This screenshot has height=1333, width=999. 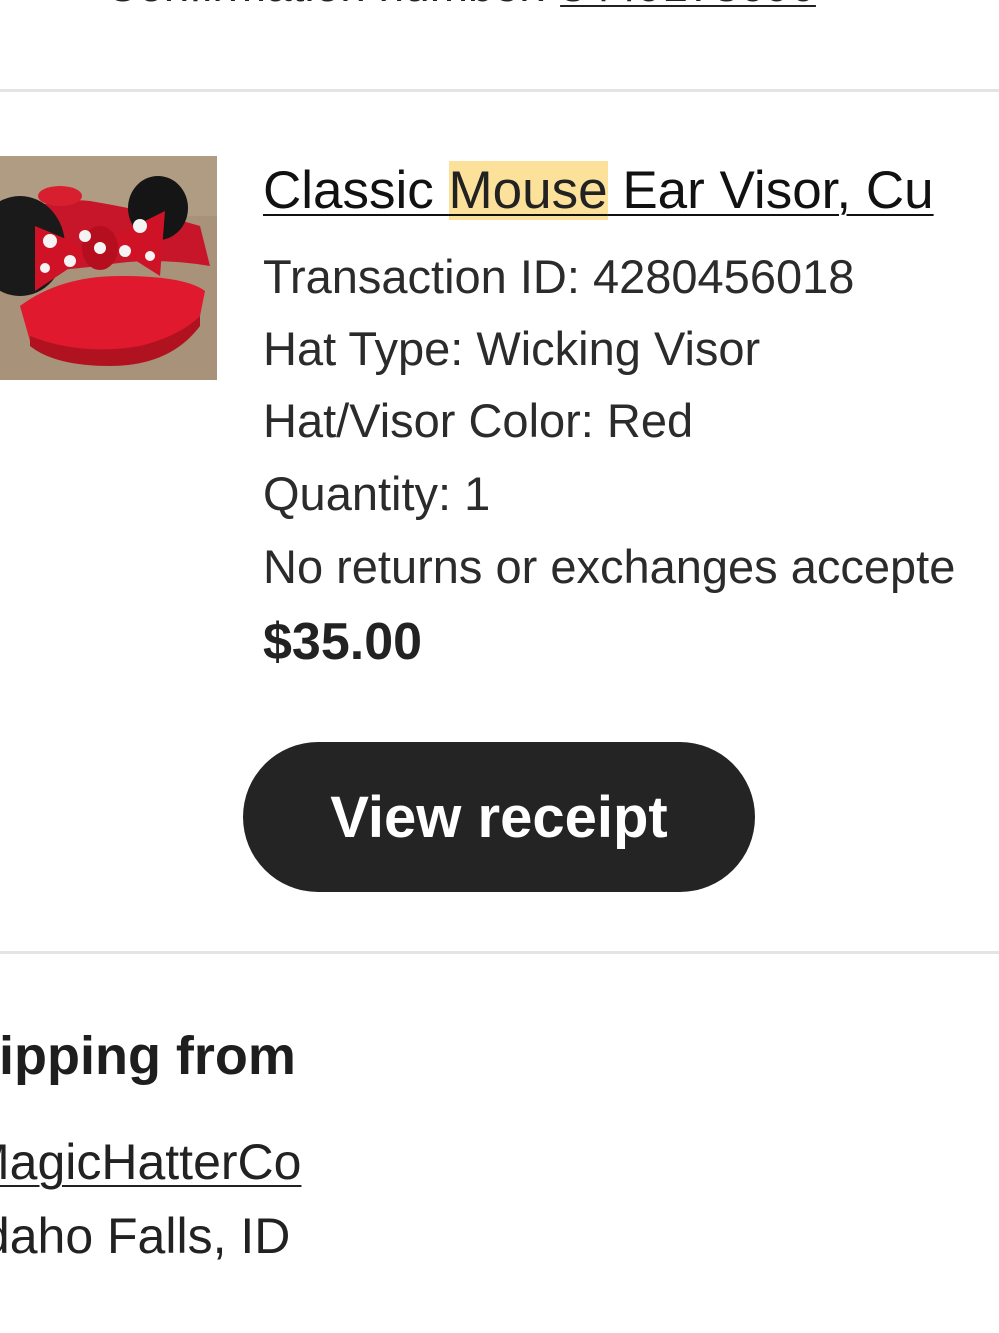 What do you see at coordinates (770, 190) in the screenshot?
I see `item-title-after: Ear Visor, Cu` at bounding box center [770, 190].